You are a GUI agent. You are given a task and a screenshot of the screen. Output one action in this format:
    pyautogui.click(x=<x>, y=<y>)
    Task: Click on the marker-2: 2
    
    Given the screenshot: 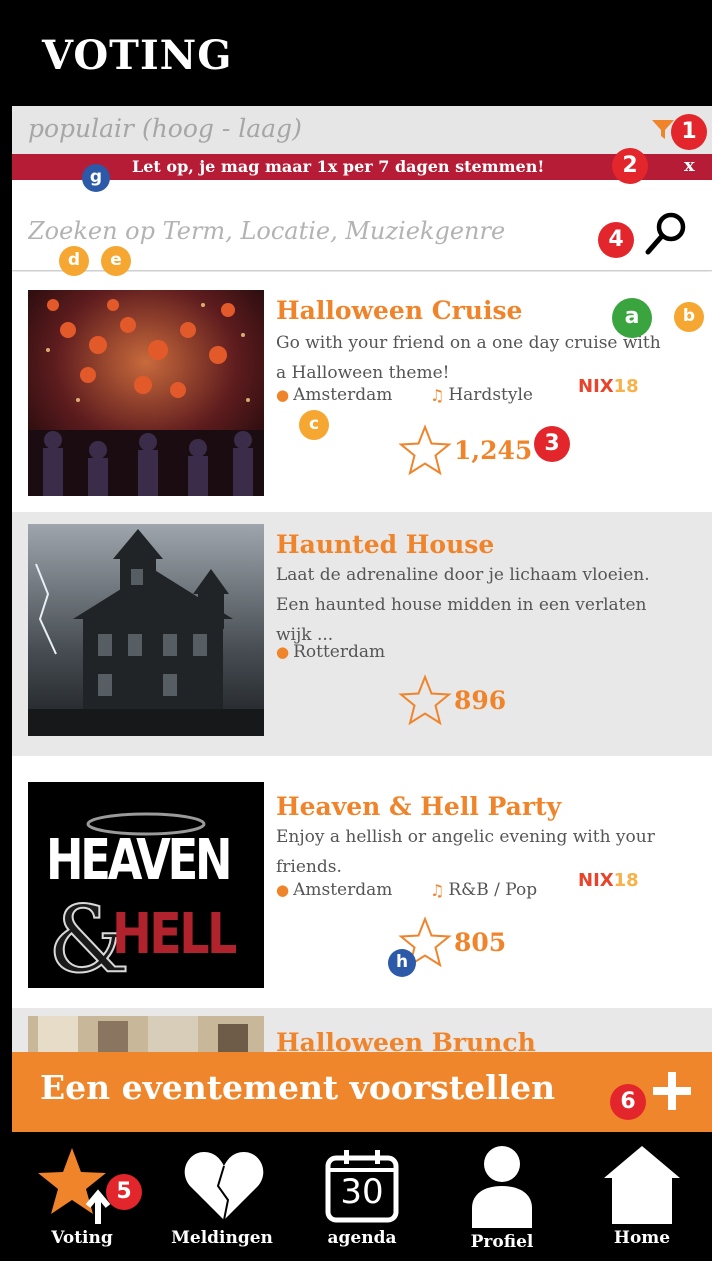 What is the action you would take?
    pyautogui.click(x=630, y=166)
    